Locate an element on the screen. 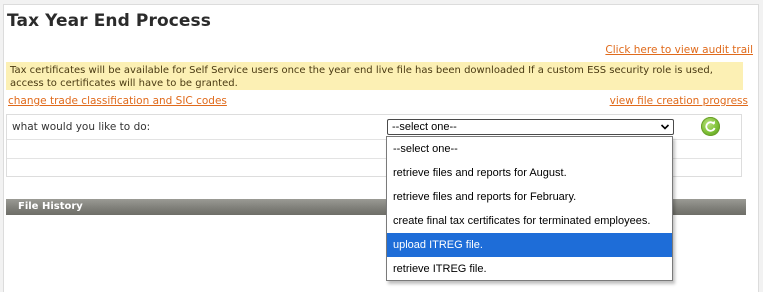  dropdown-option-august: retrieve files and reports for August. is located at coordinates (529, 173).